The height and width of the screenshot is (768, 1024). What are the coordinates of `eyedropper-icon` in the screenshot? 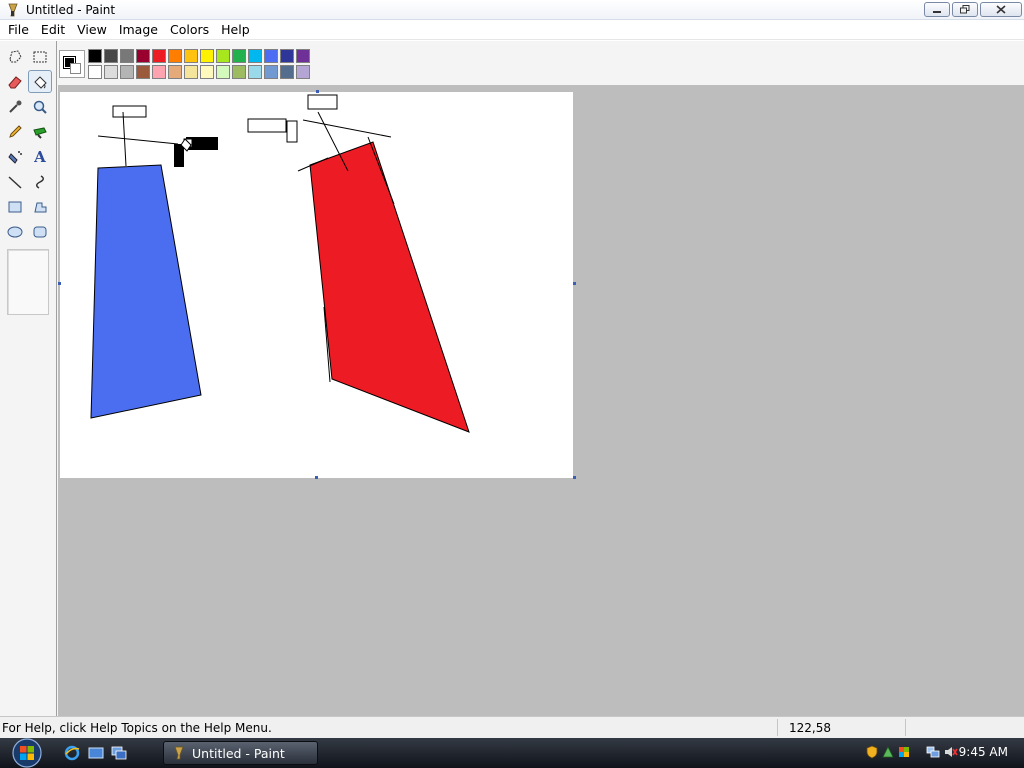 It's located at (15, 106).